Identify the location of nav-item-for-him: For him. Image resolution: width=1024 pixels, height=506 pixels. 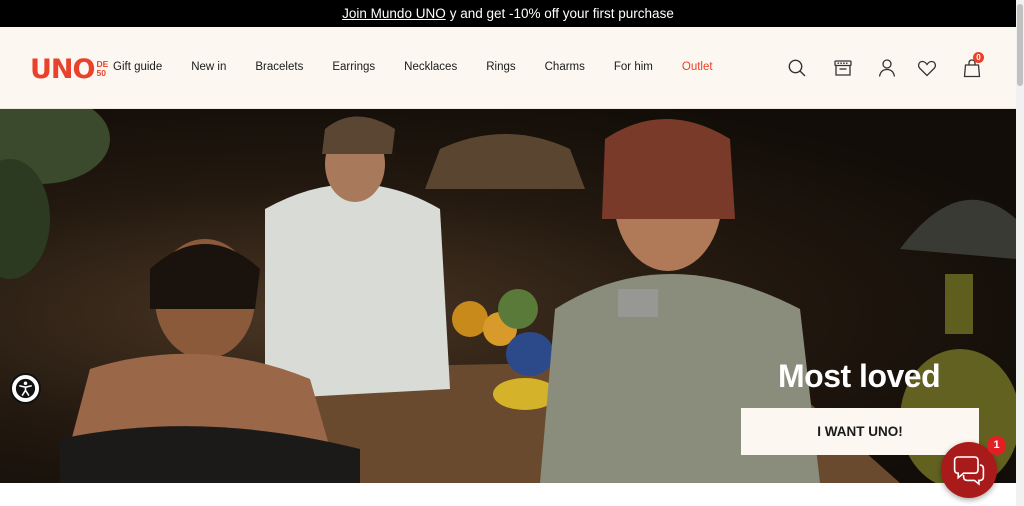
(633, 67).